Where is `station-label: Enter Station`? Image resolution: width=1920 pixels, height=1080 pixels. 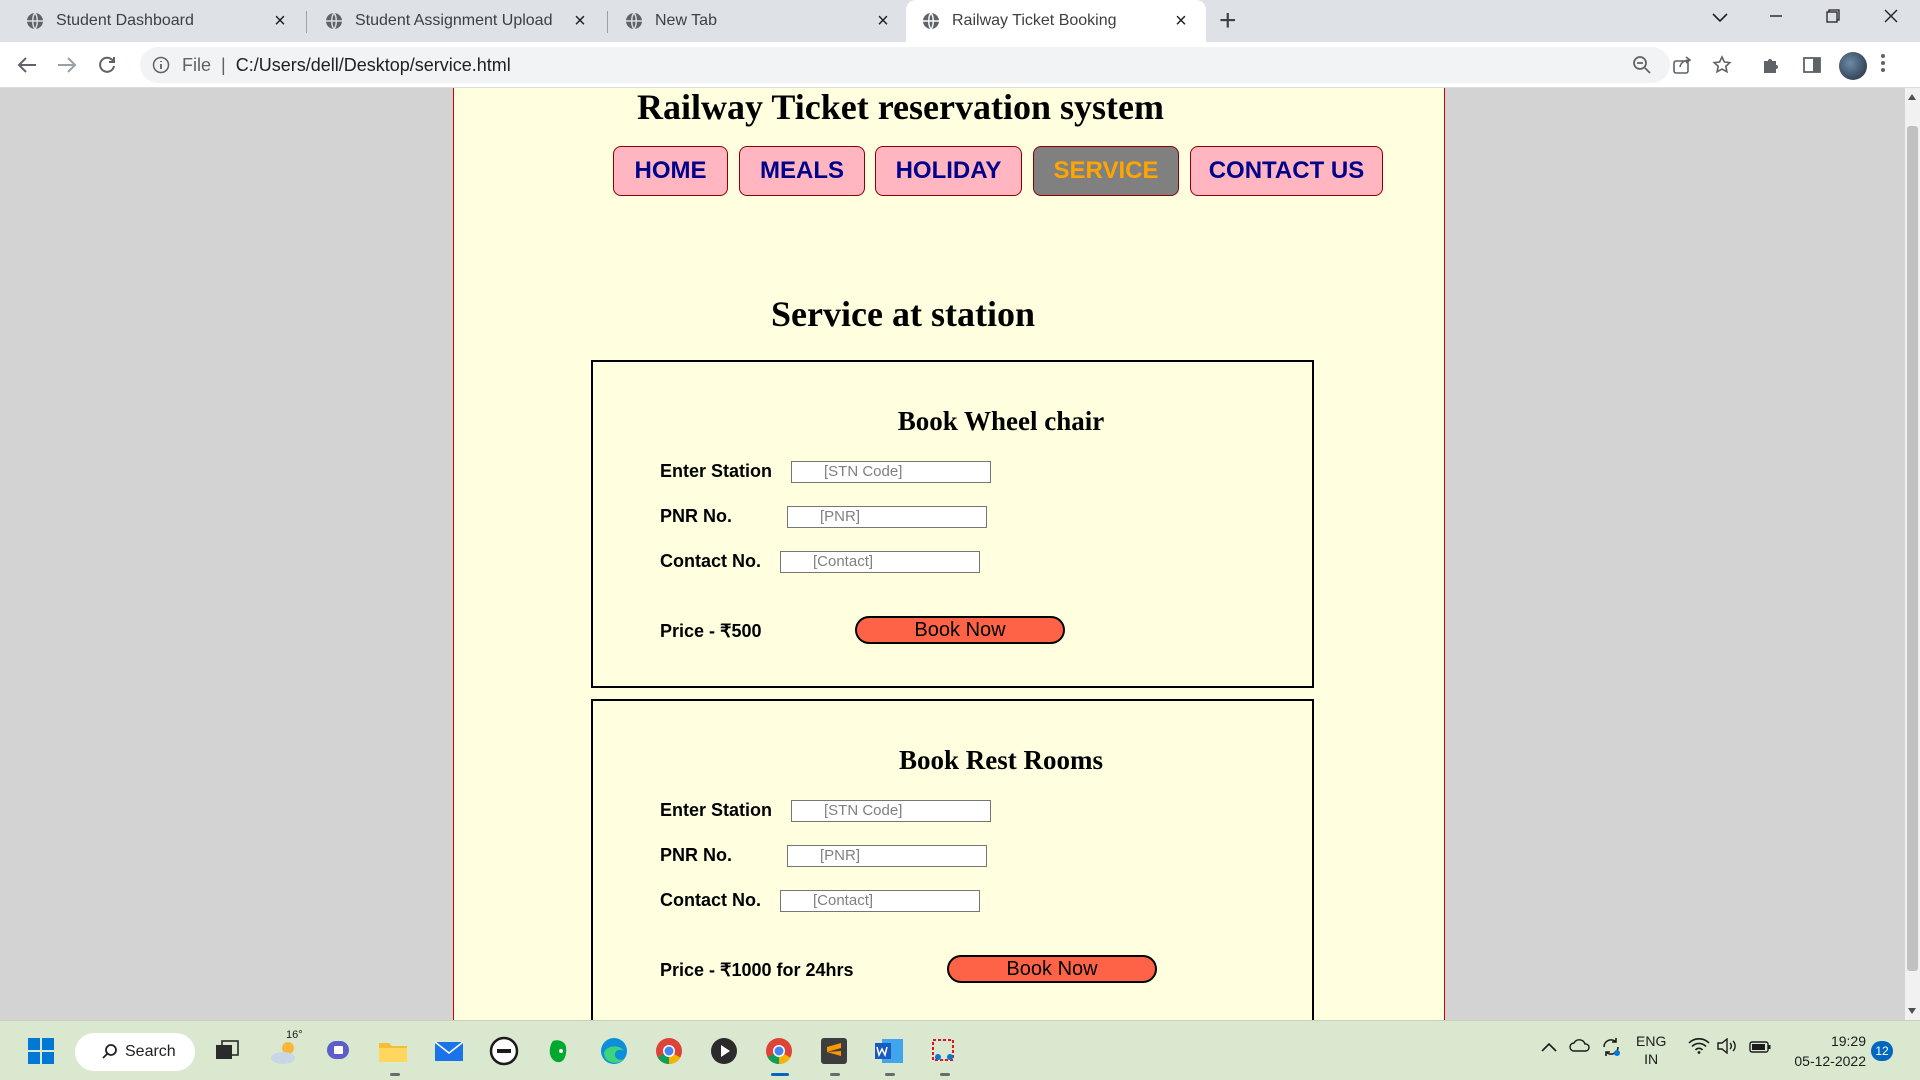 station-label: Enter Station is located at coordinates (716, 810).